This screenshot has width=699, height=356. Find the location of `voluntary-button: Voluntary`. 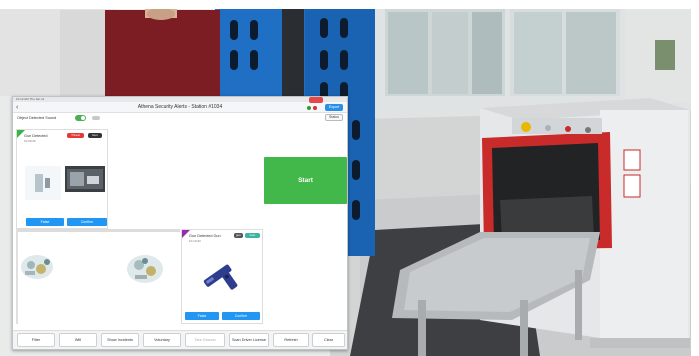

voluntary-button: Voluntary is located at coordinates (162, 340).